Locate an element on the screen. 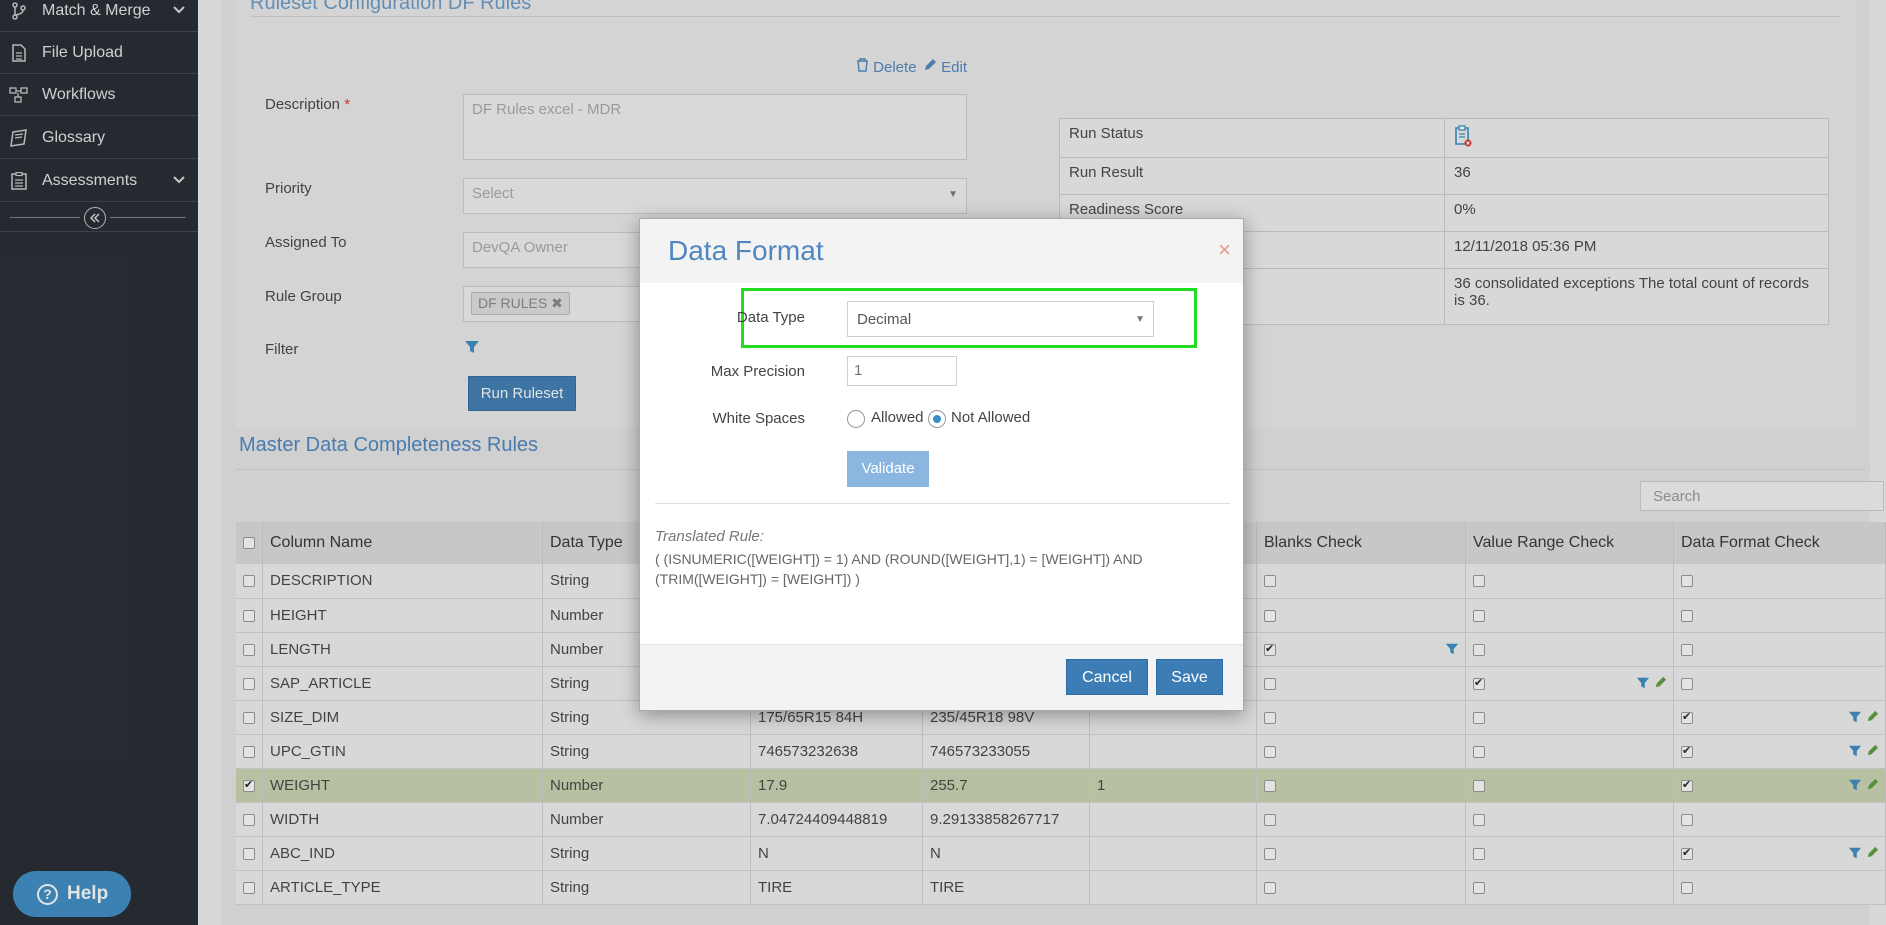 Image resolution: width=1886 pixels, height=925 pixels. validate-button: Validate is located at coordinates (888, 469).